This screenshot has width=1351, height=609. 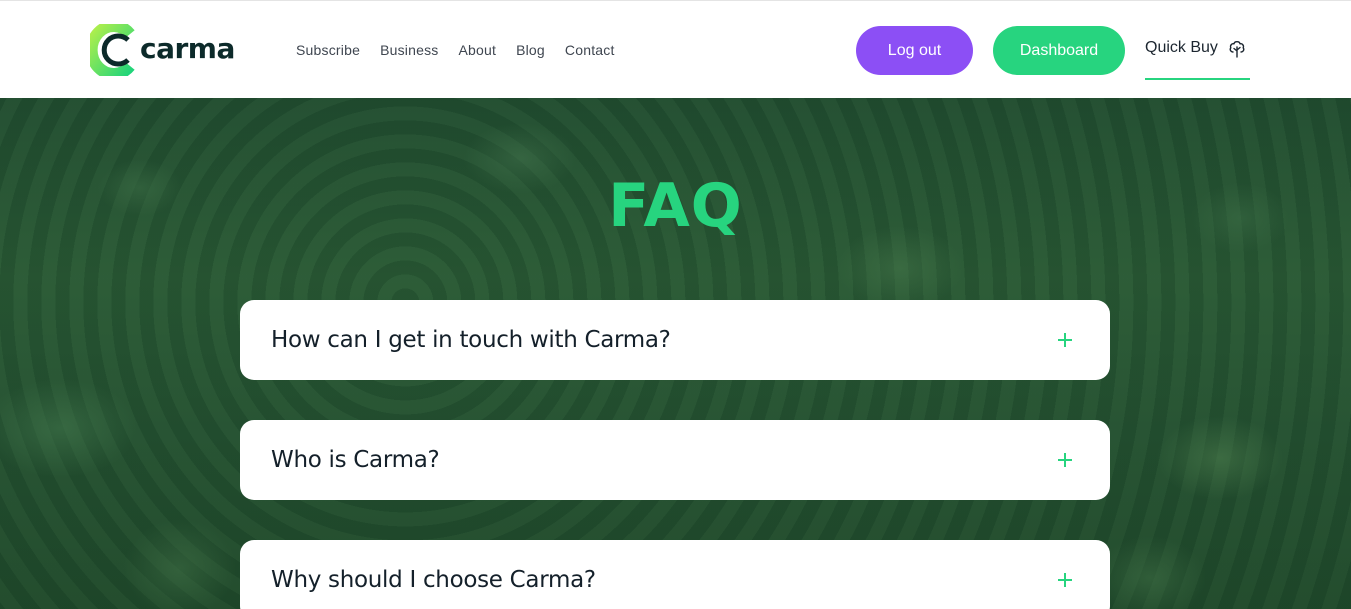 I want to click on tree-icon, so click(x=1237, y=49).